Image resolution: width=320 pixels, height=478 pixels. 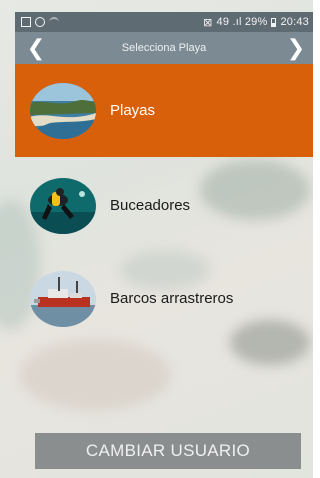 What do you see at coordinates (208, 22) in the screenshot?
I see `mute-icon: ⊠` at bounding box center [208, 22].